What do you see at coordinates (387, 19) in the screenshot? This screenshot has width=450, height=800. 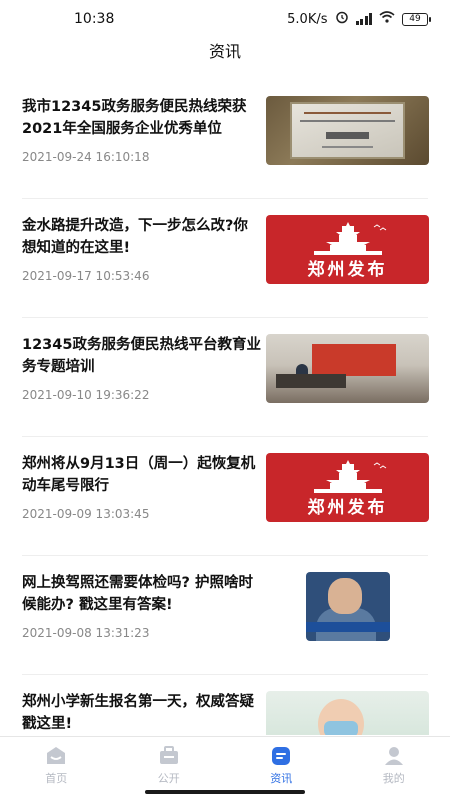 I see `wifi-icon` at bounding box center [387, 19].